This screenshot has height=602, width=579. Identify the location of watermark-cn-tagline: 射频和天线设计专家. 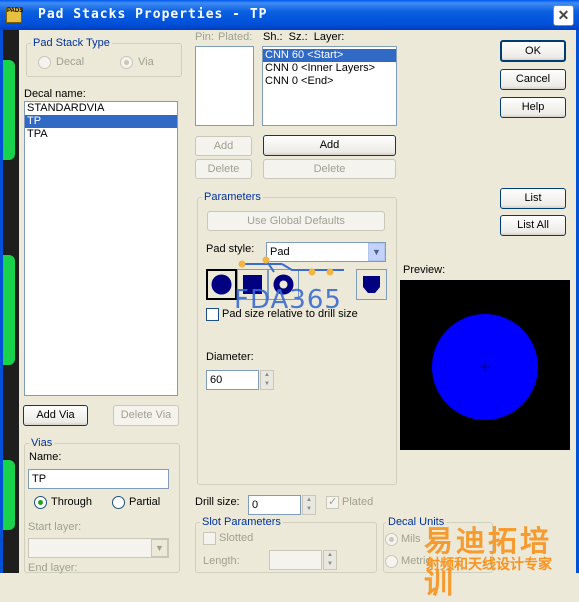
(489, 564).